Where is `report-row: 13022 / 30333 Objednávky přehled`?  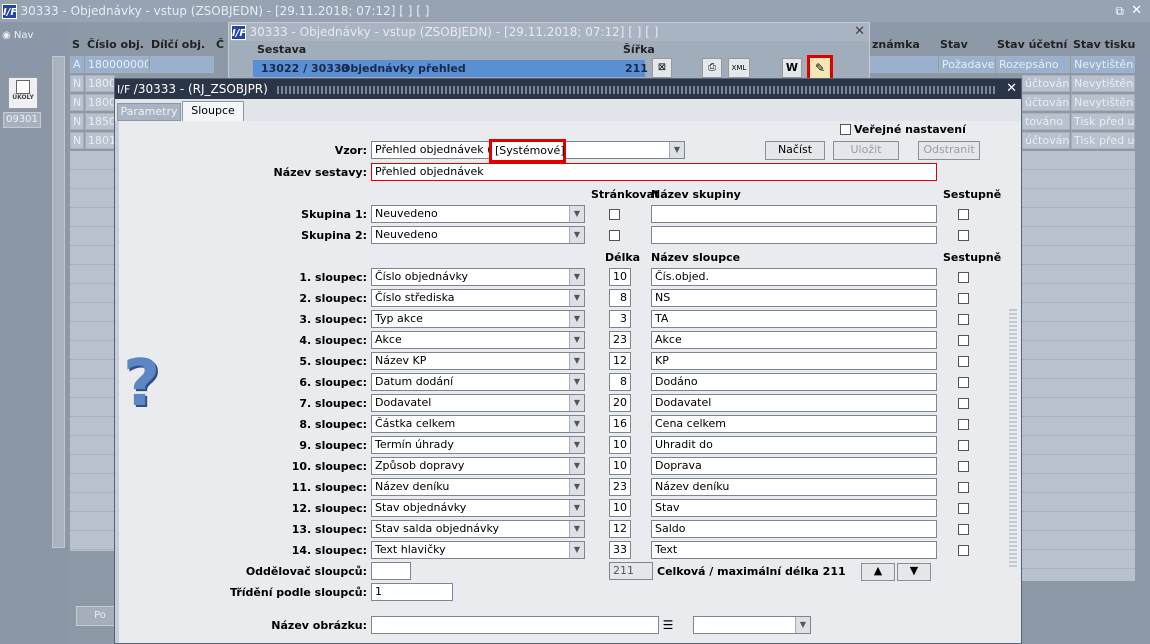
report-row: 13022 / 30333 Objednávky přehled is located at coordinates (449, 68).